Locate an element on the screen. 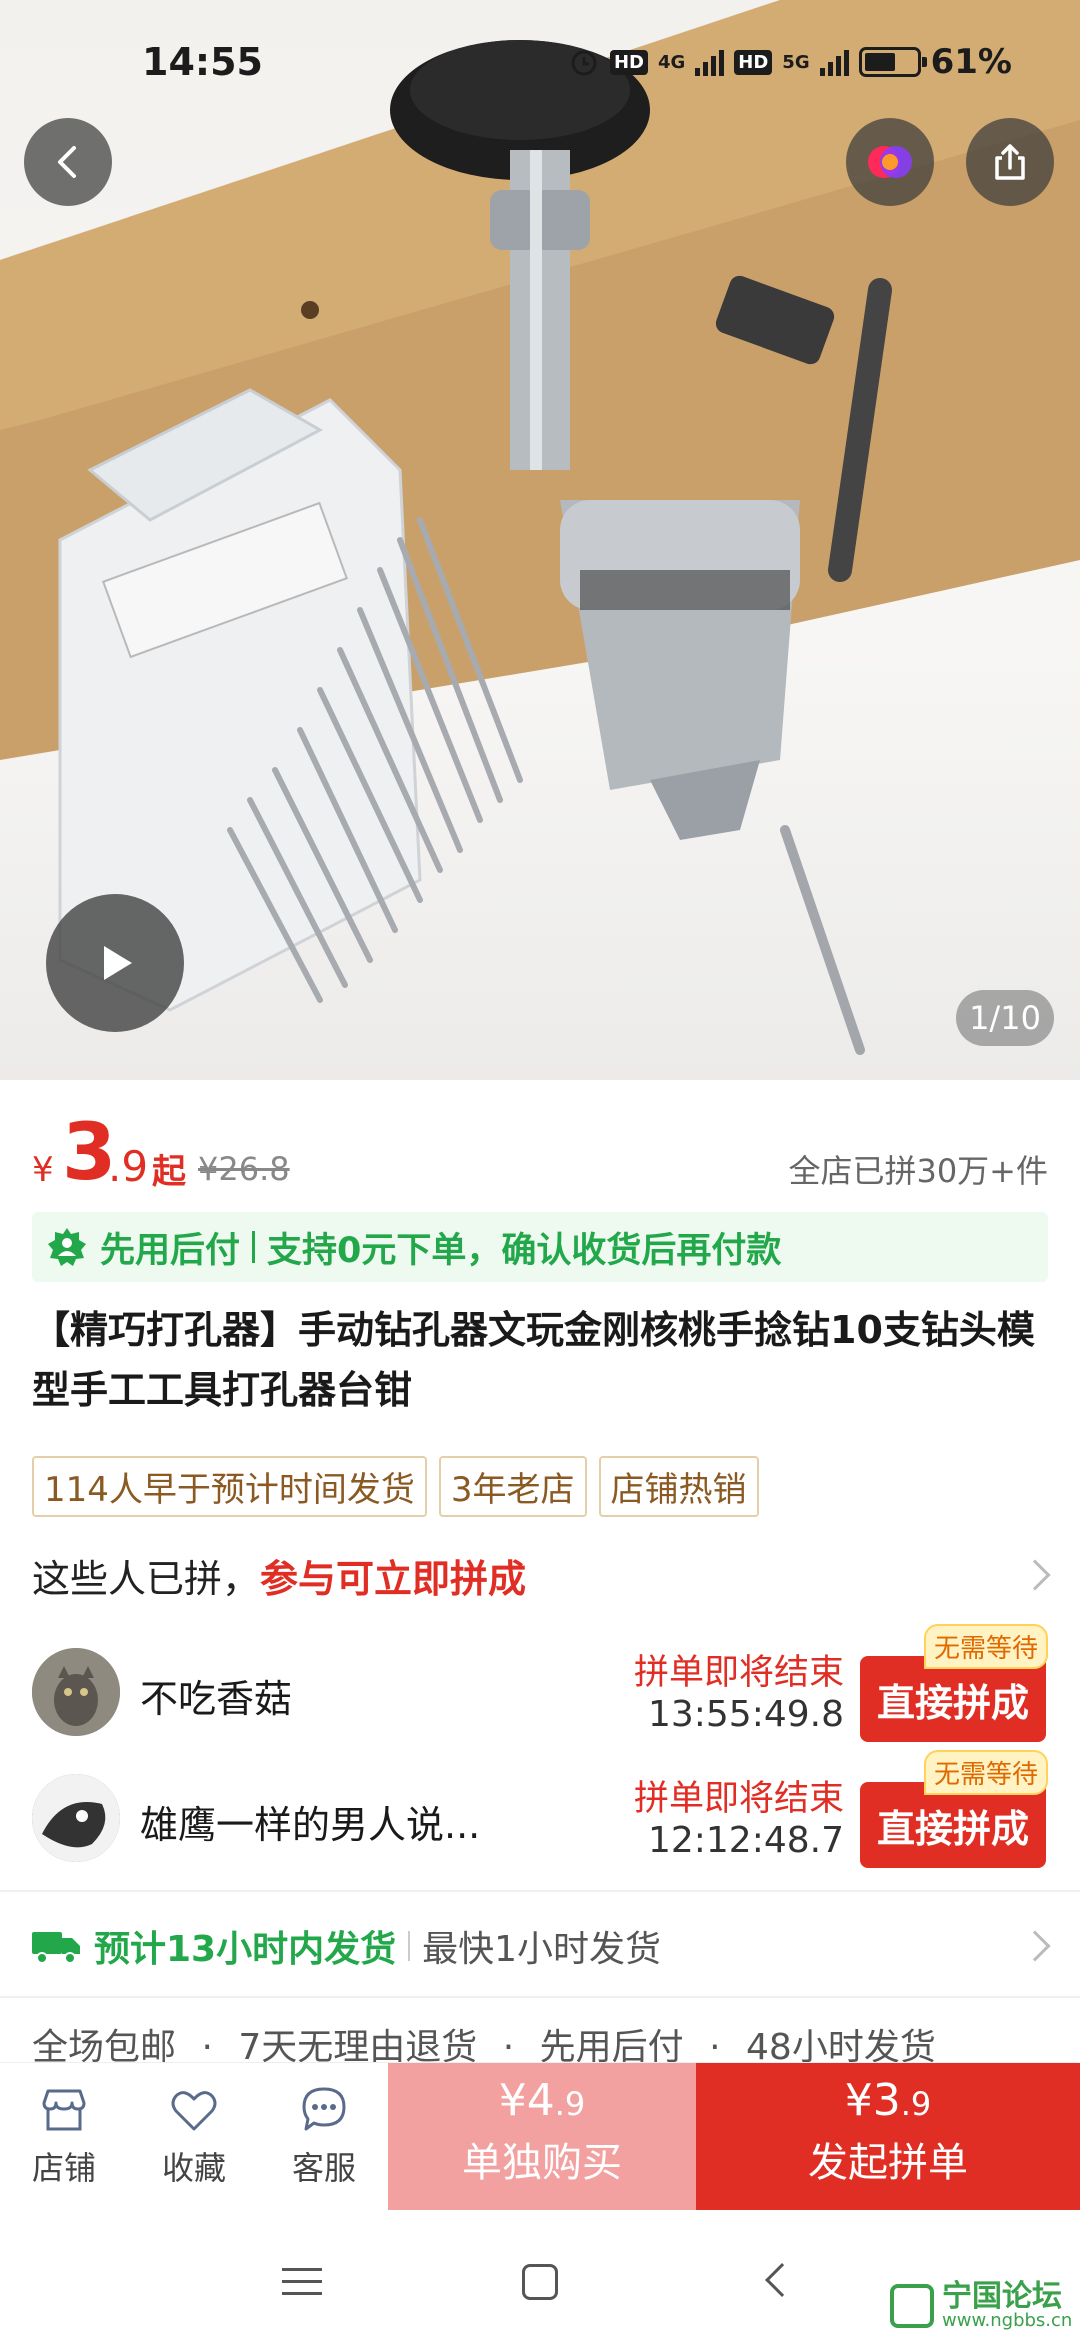 The image size is (1080, 2340). play-video-button is located at coordinates (115, 963).